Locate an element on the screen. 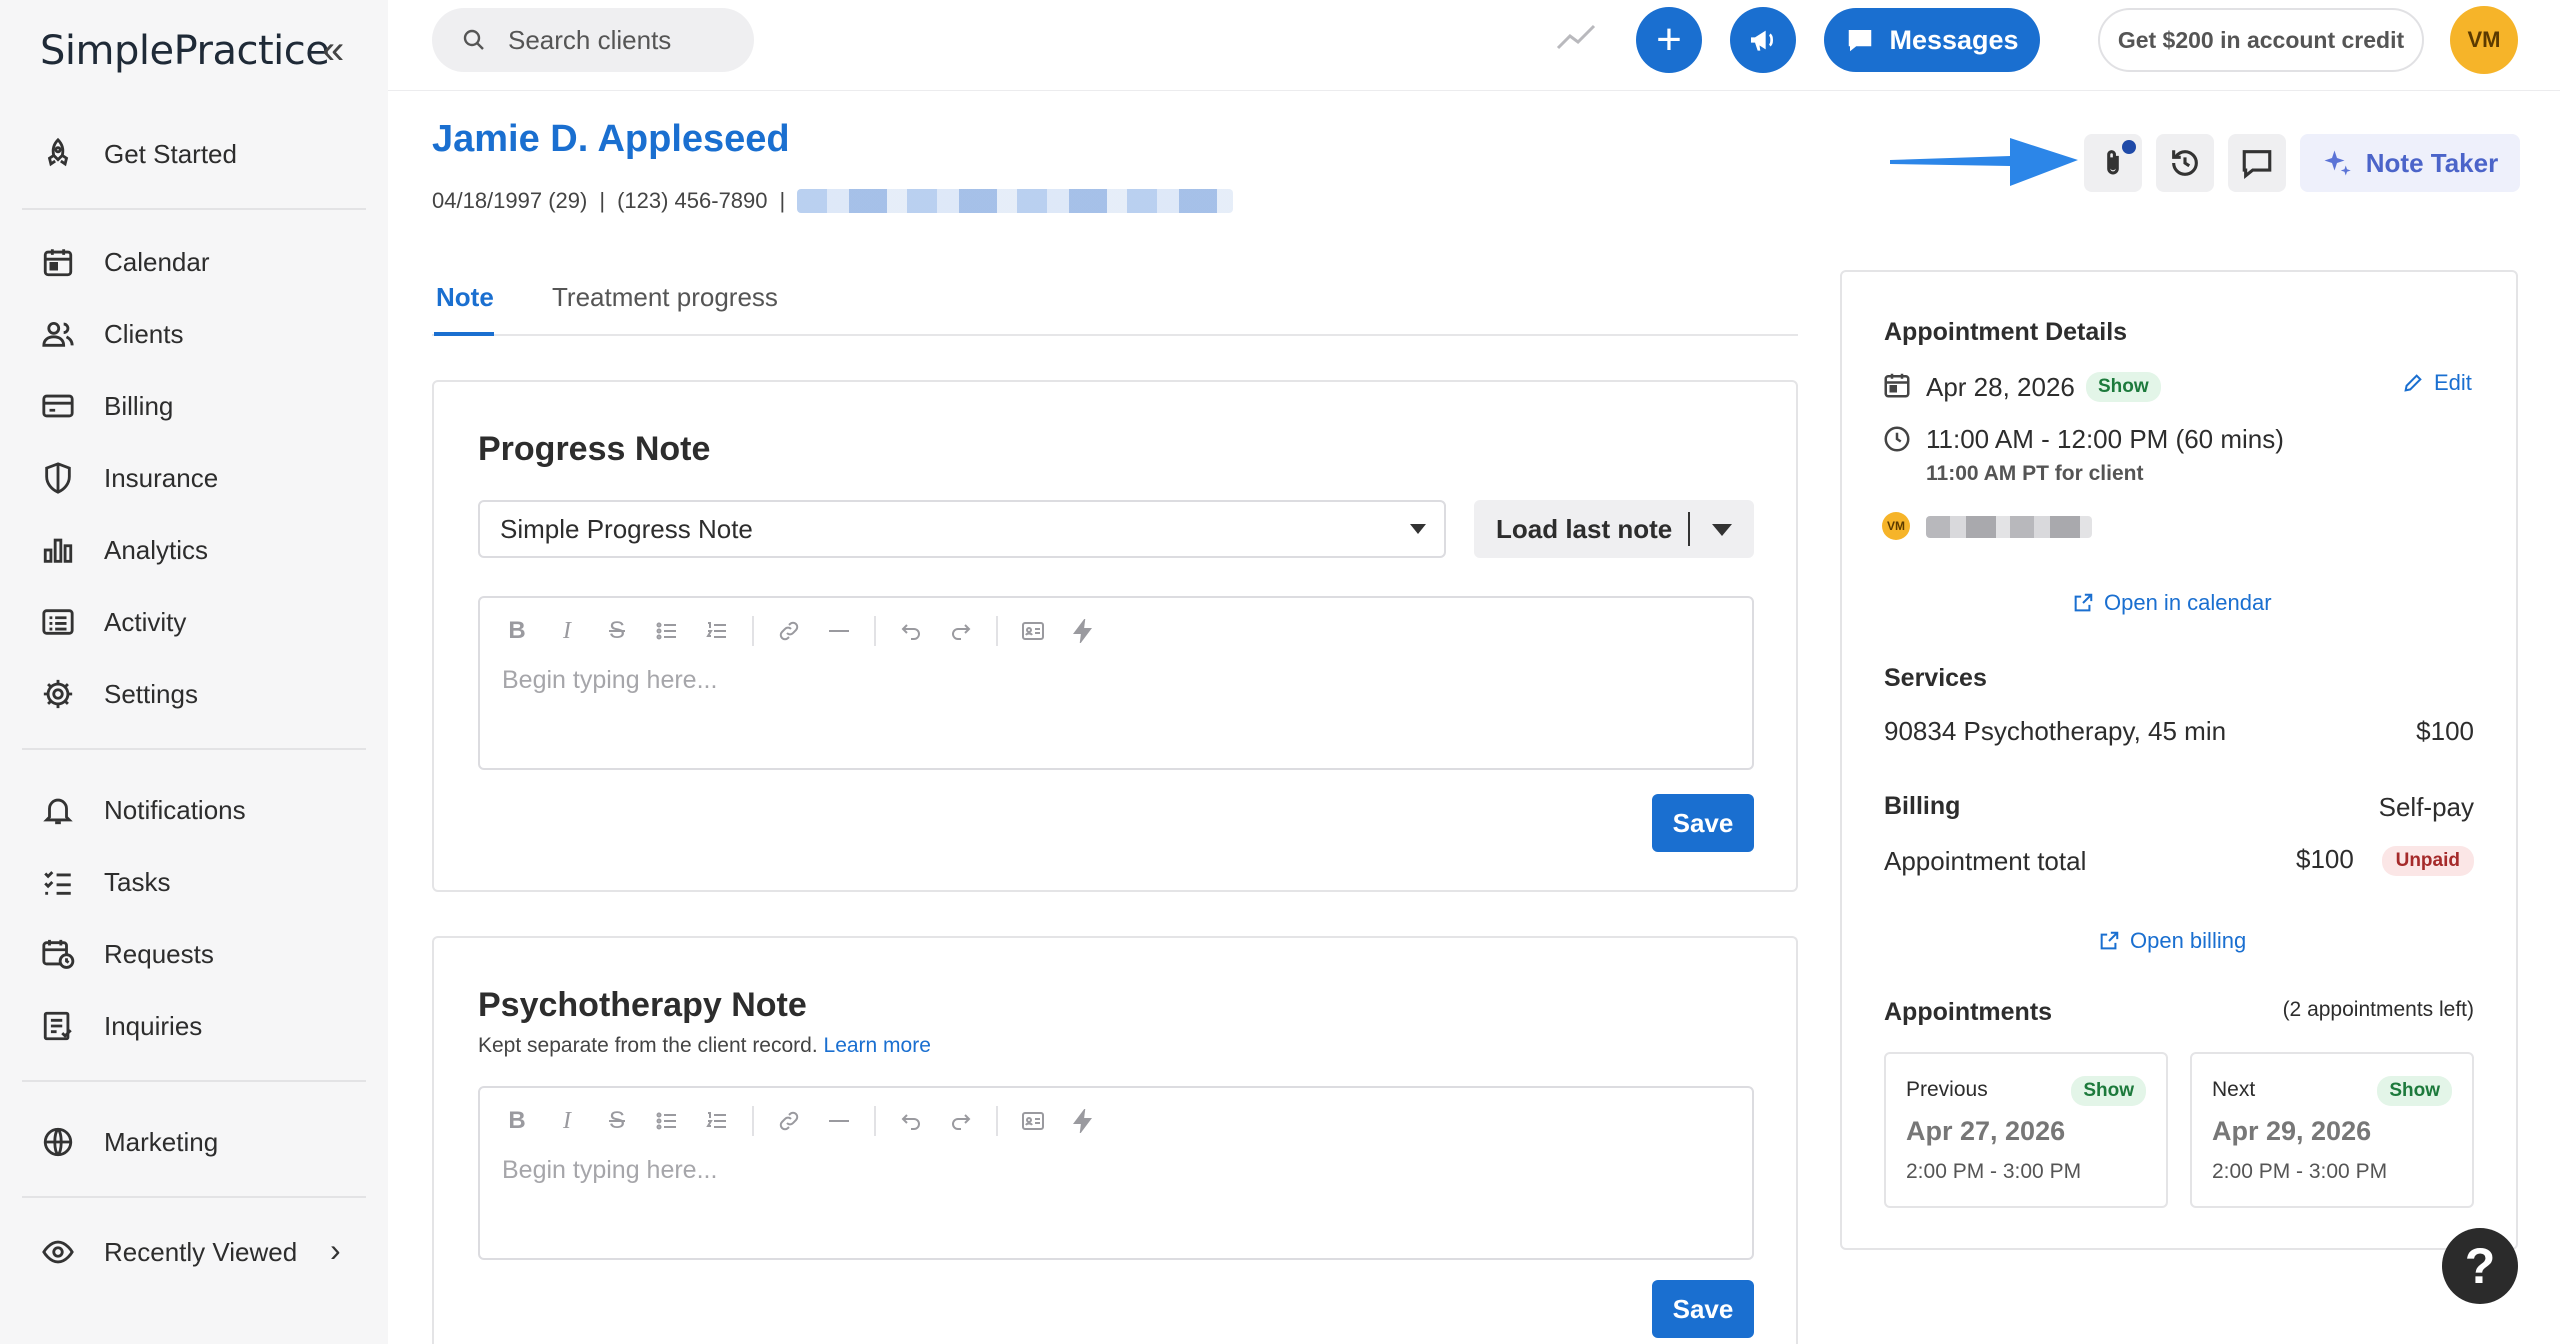 This screenshot has width=2560, height=1344. learn-more-link: Learn more is located at coordinates (877, 1045).